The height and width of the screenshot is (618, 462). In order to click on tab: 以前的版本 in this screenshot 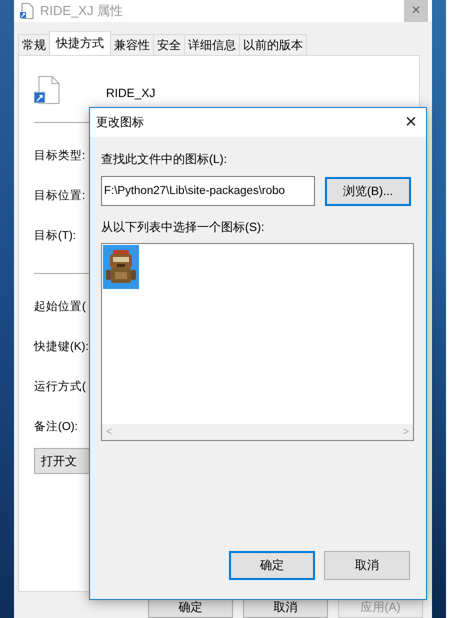, I will do `click(273, 44)`.